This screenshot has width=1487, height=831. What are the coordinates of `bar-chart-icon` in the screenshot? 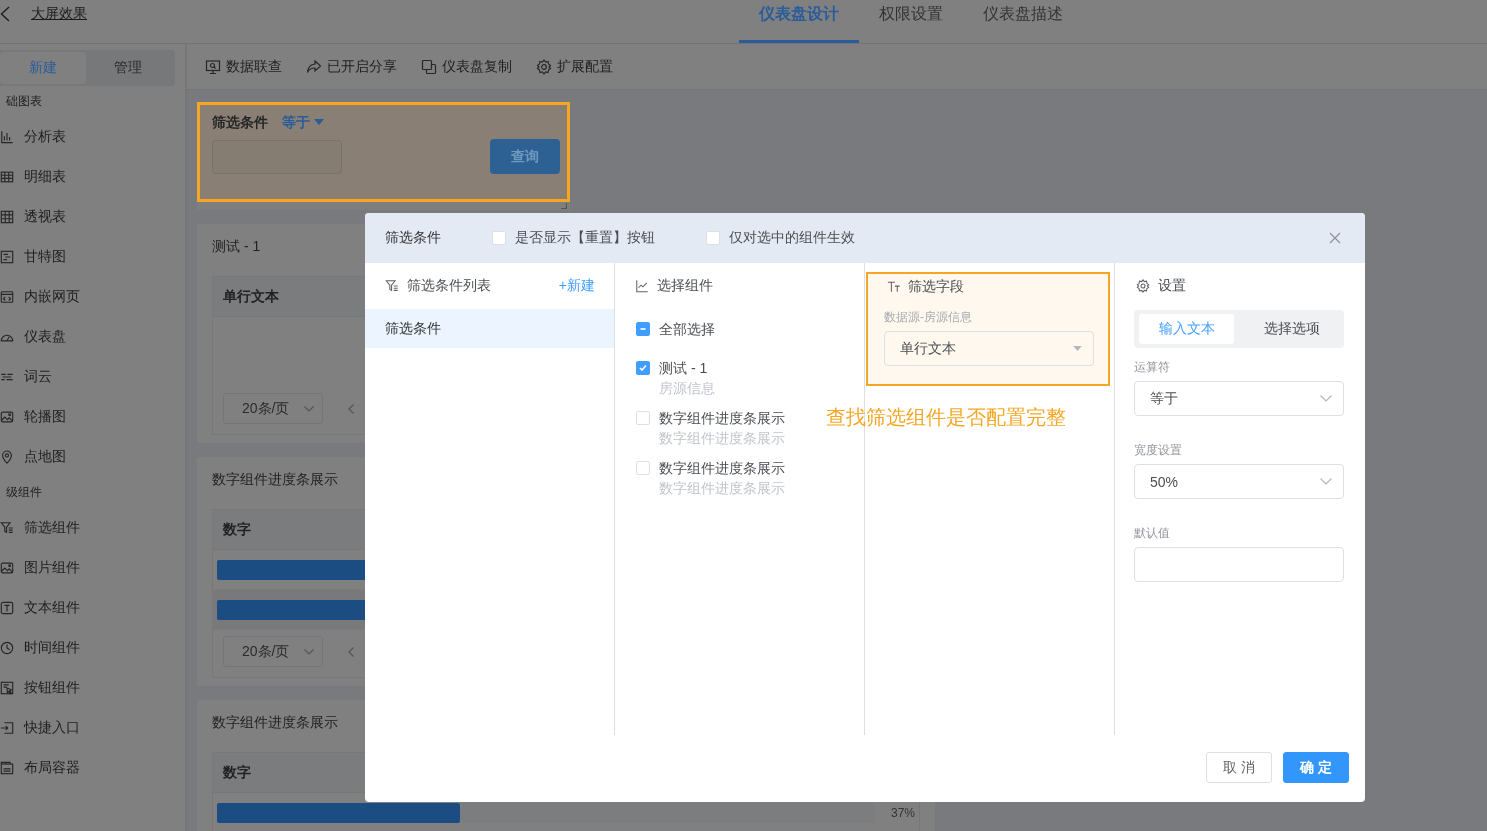 It's located at (7, 137).